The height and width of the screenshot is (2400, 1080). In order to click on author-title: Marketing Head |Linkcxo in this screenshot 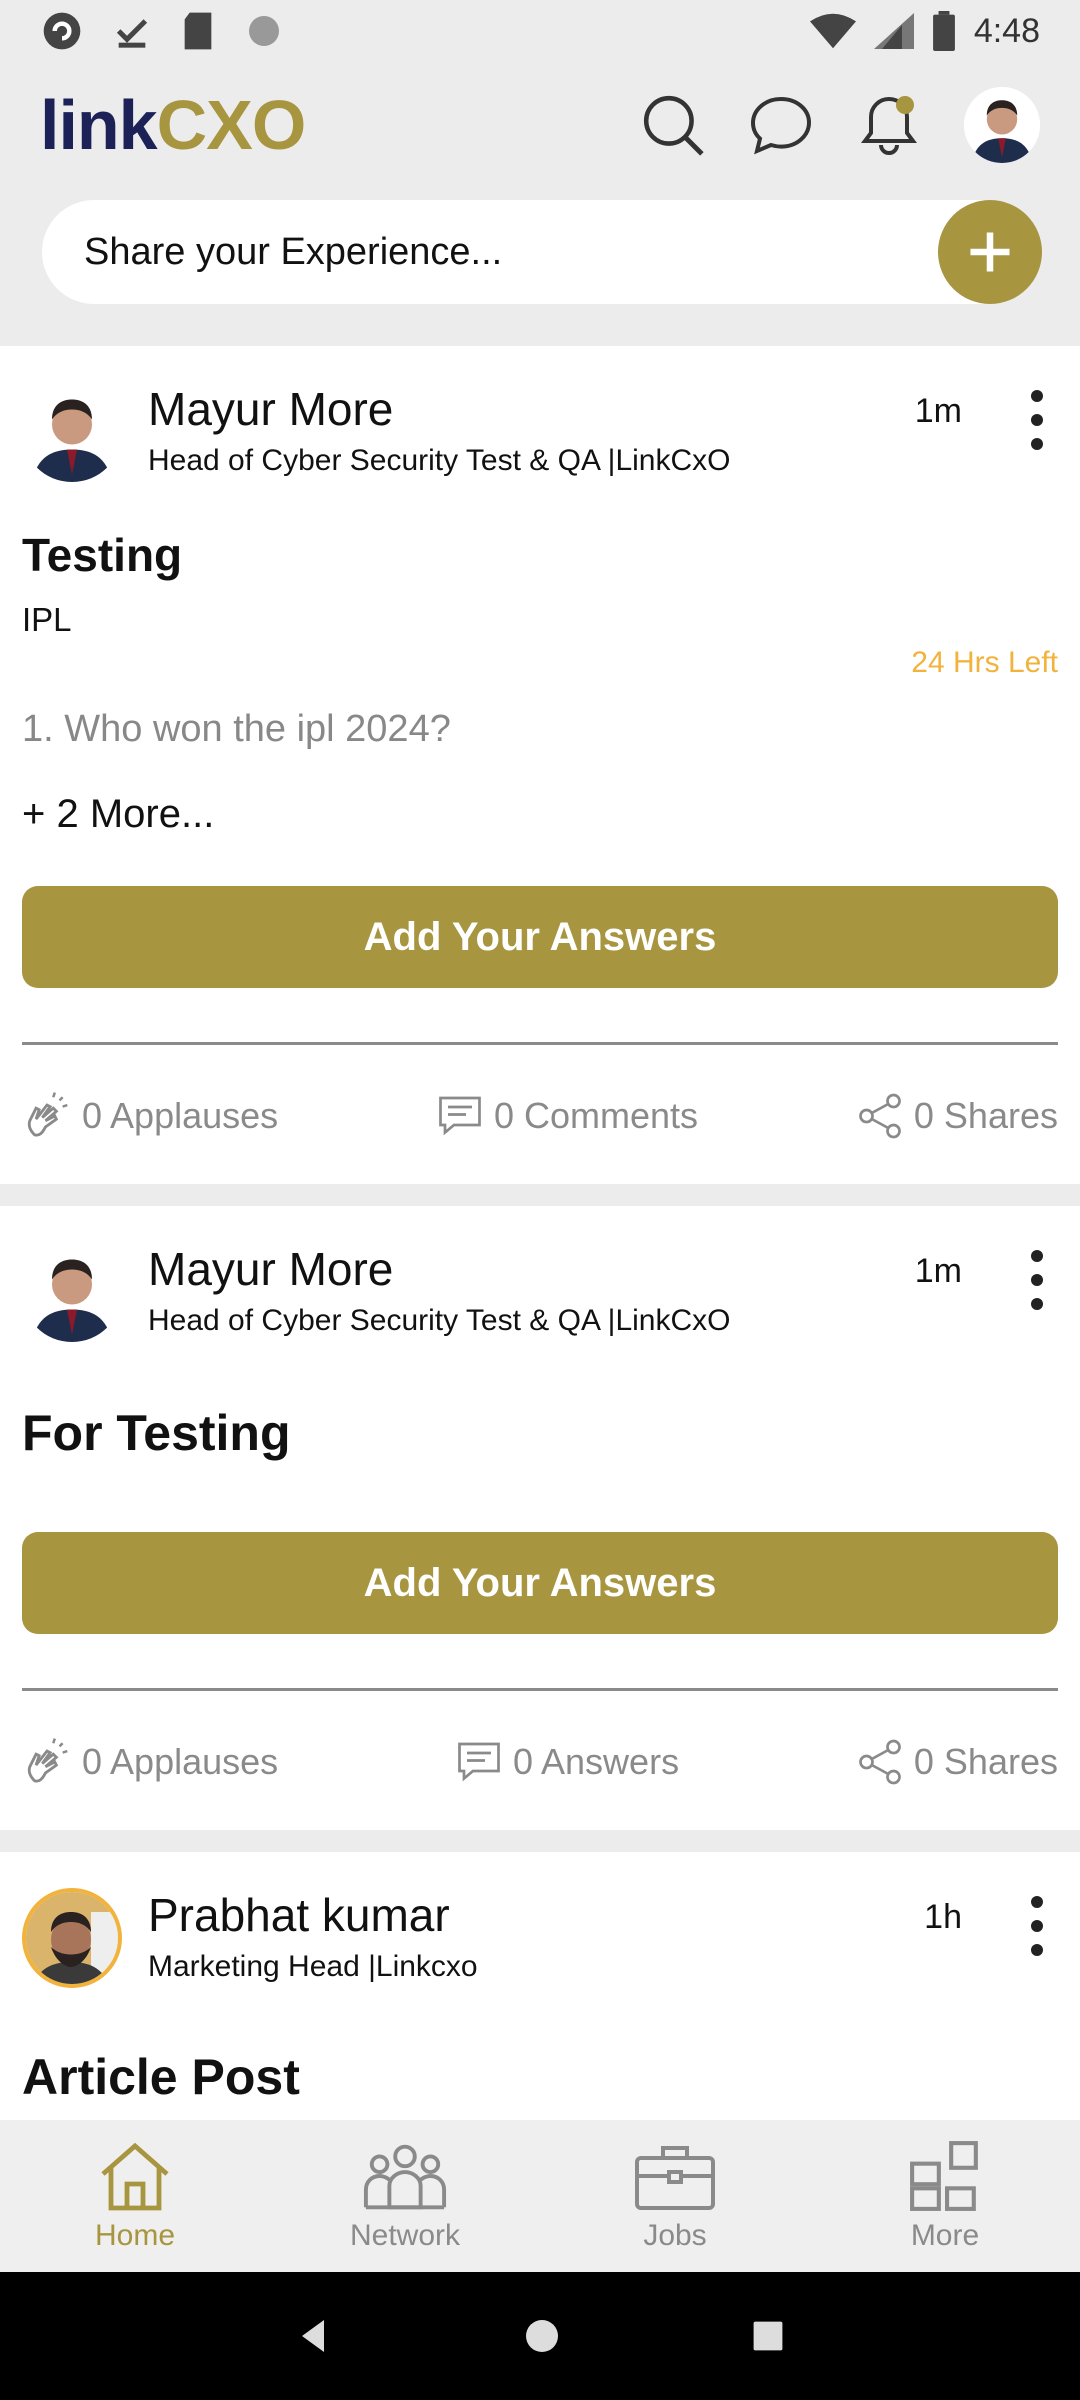, I will do `click(313, 1966)`.